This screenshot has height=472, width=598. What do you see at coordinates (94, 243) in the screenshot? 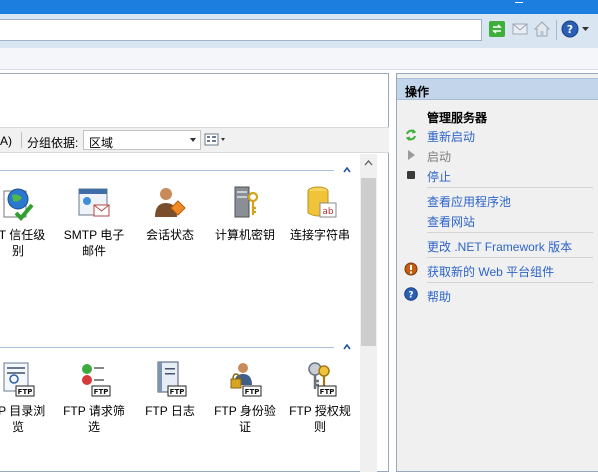
I see `feature-label: SMTP 电子 邮件` at bounding box center [94, 243].